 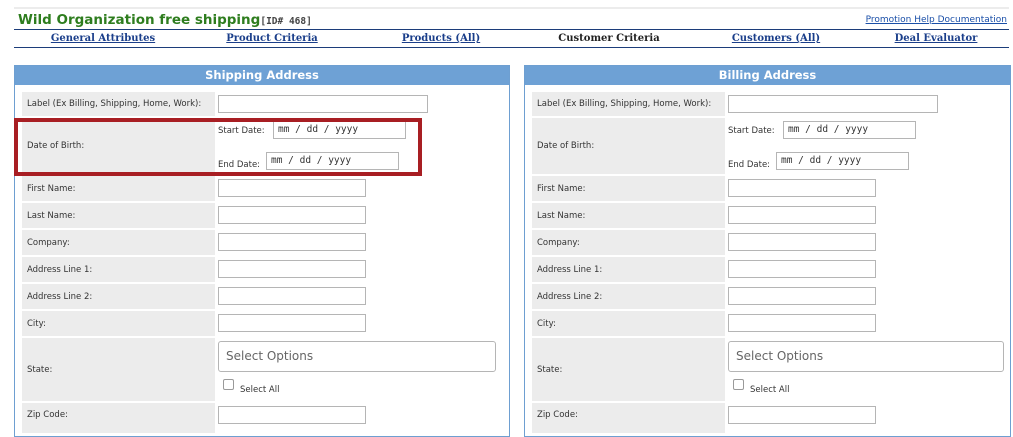 I want to click on shipping-select-all-label: Select All, so click(x=260, y=390).